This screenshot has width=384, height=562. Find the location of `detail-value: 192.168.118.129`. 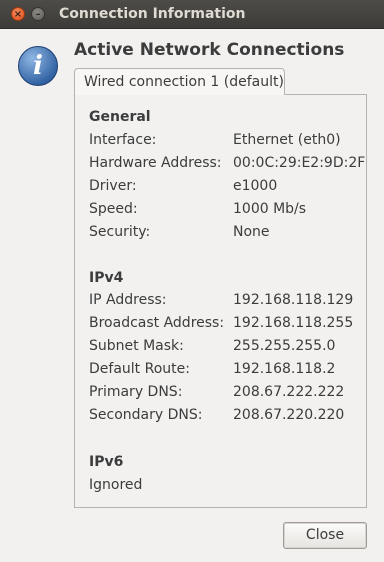

detail-value: 192.168.118.129 is located at coordinates (293, 300).